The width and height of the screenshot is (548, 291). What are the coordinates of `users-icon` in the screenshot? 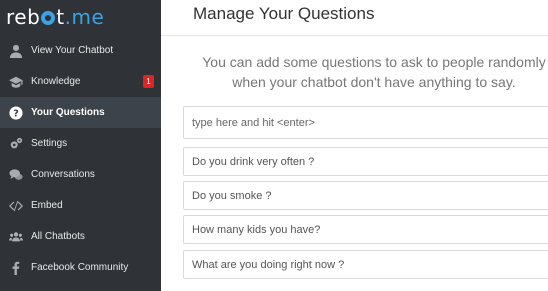 It's located at (15, 237).